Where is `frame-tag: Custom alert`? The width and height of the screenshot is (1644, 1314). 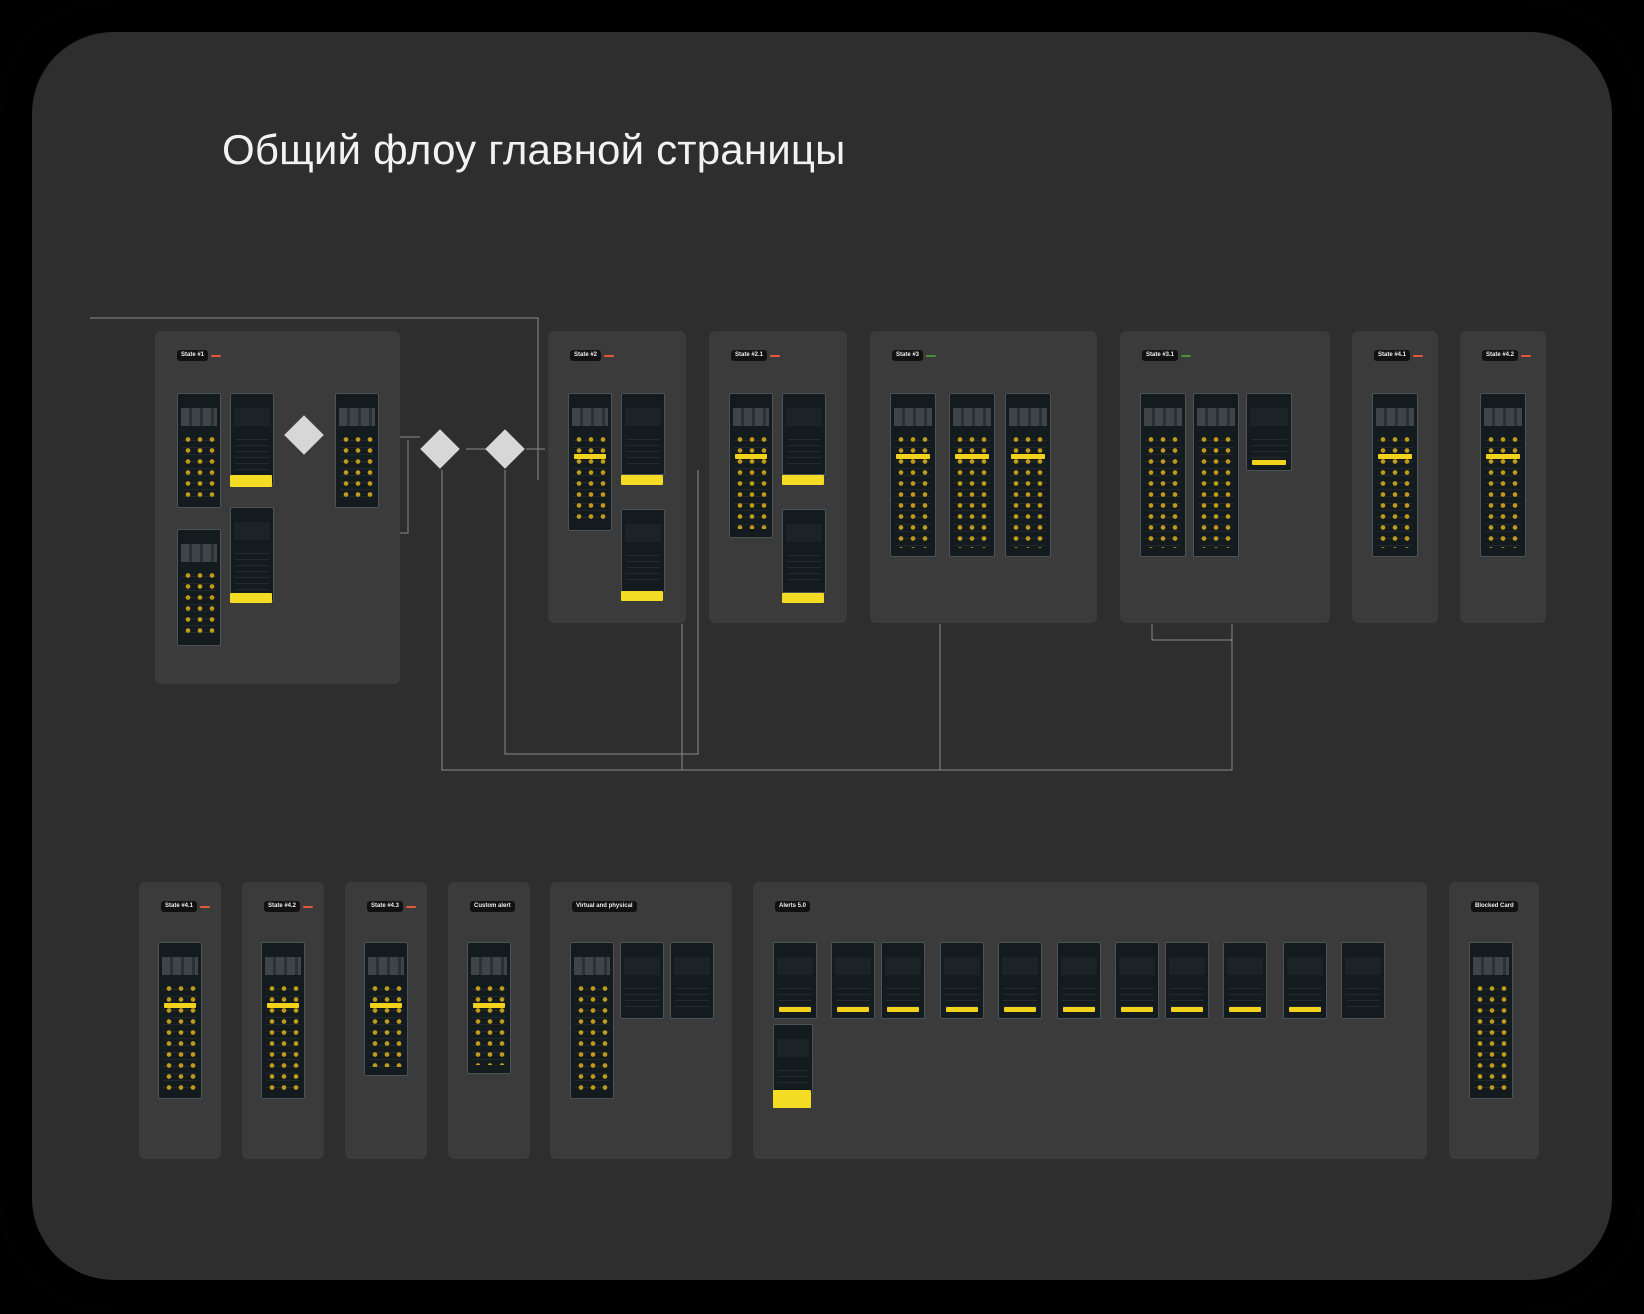 frame-tag: Custom alert is located at coordinates (492, 906).